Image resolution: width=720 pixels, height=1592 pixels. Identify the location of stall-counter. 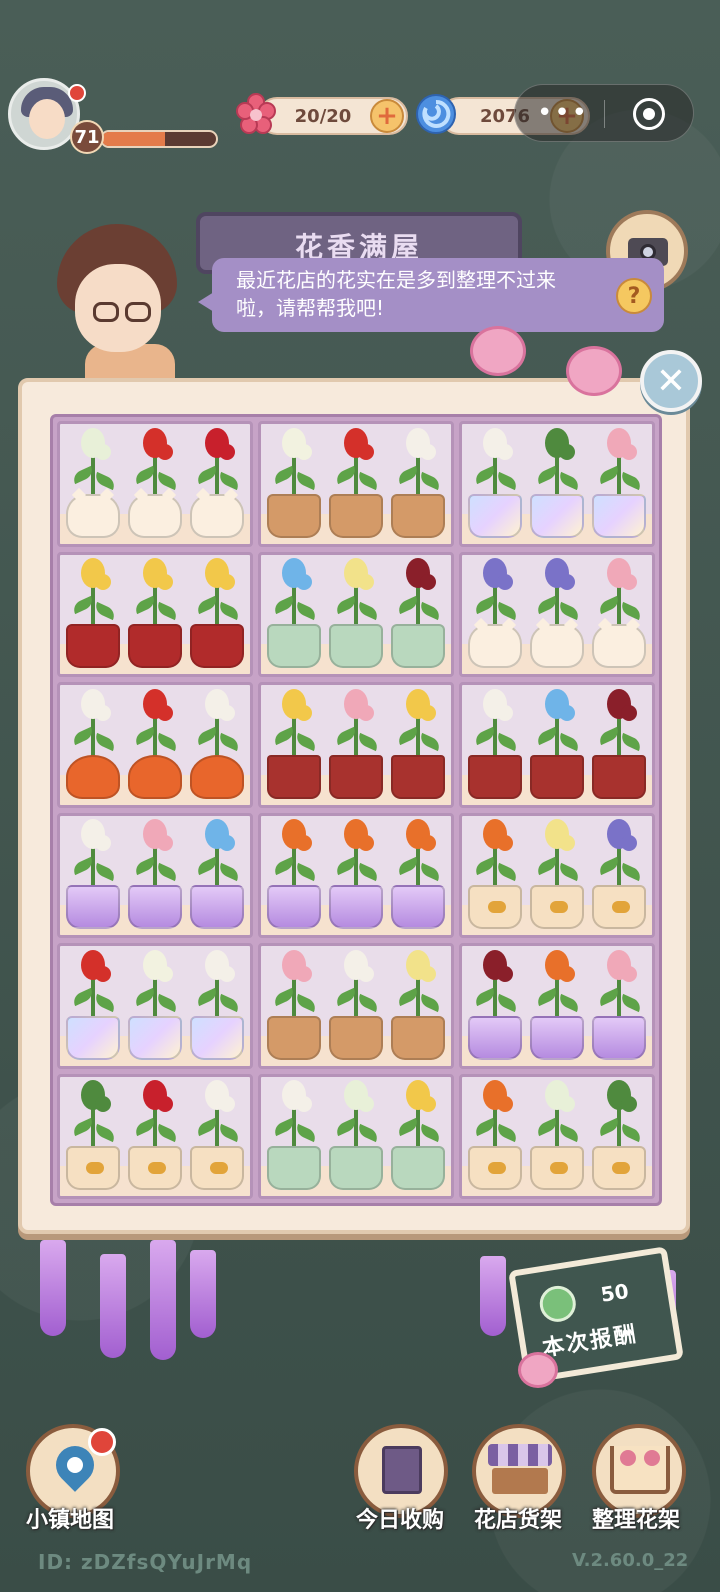
(520, 1481).